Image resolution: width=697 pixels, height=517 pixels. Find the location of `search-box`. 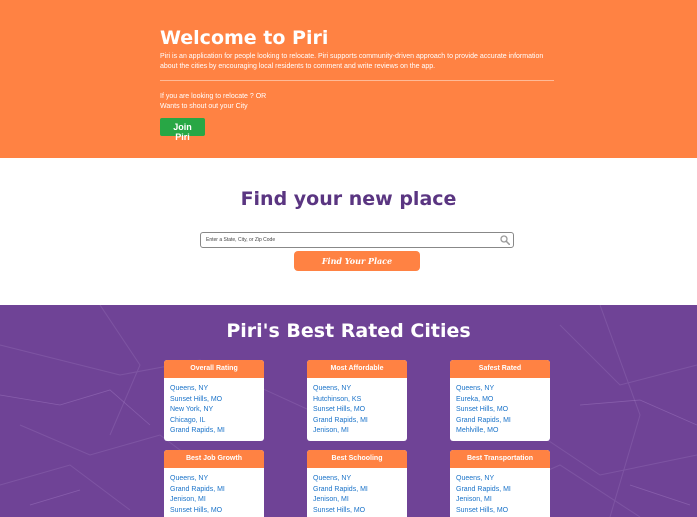

search-box is located at coordinates (357, 240).